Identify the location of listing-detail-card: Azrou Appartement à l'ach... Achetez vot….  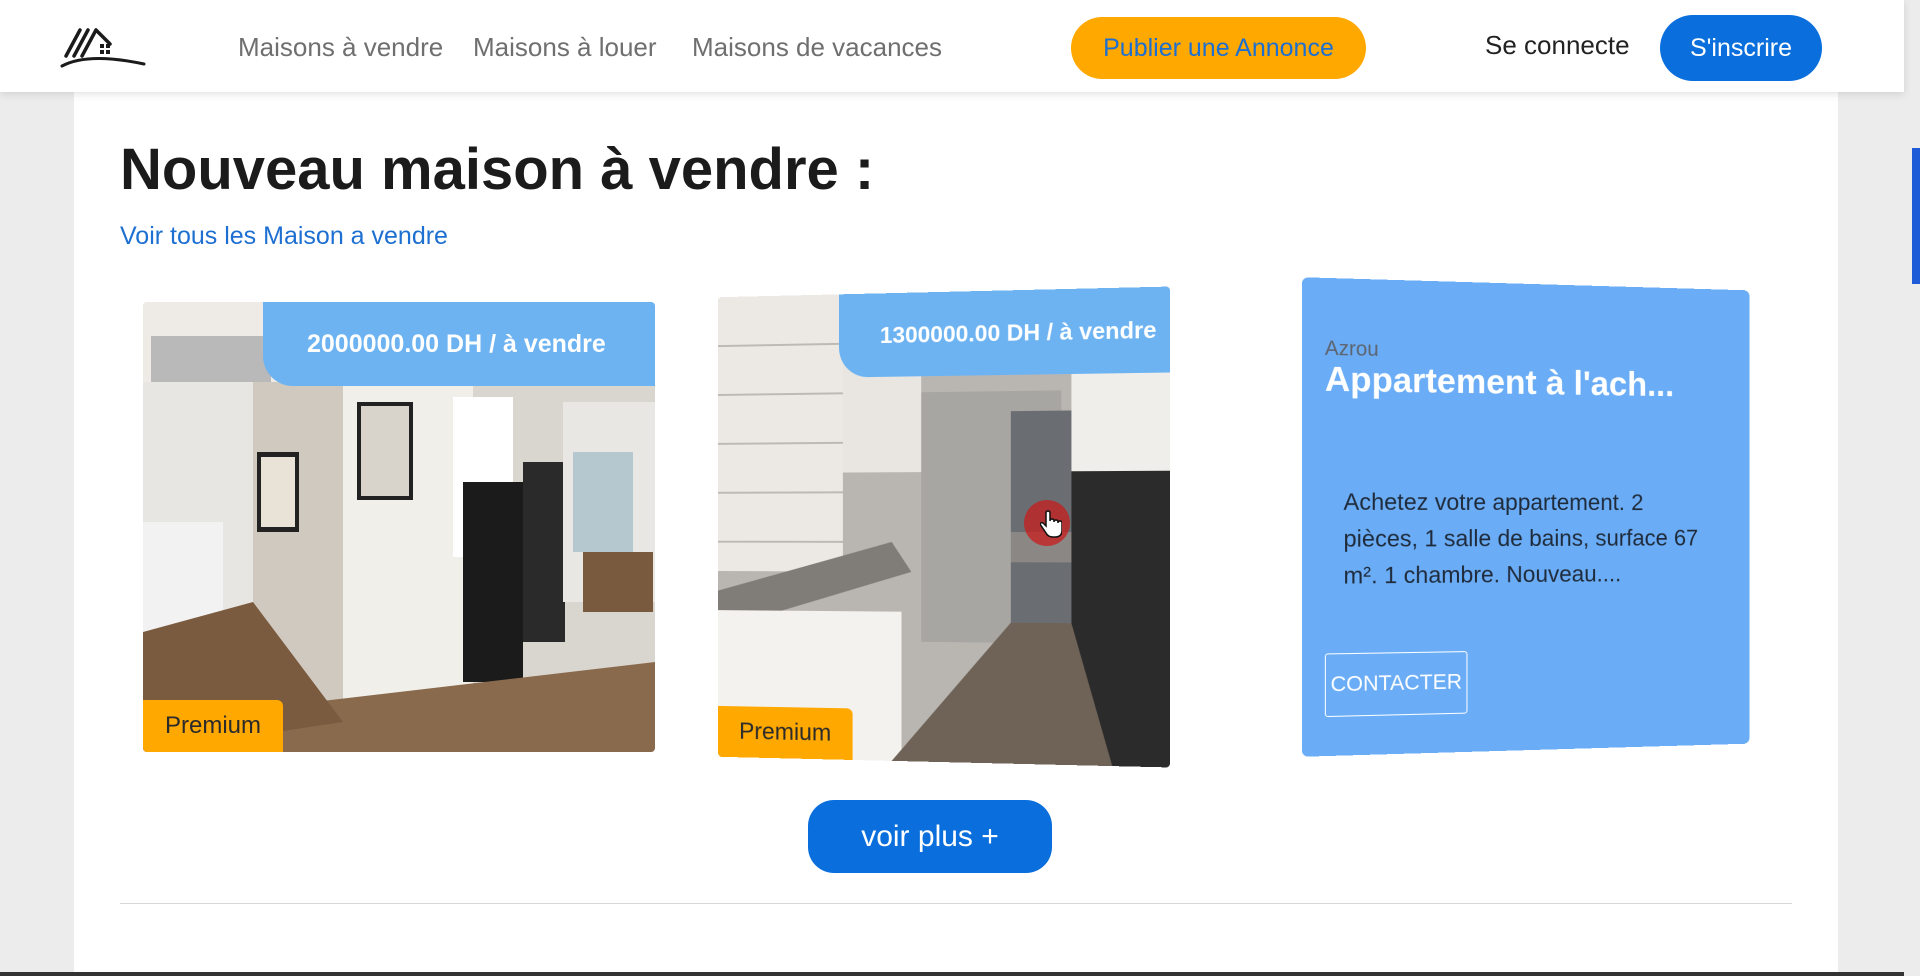
(1525, 517).